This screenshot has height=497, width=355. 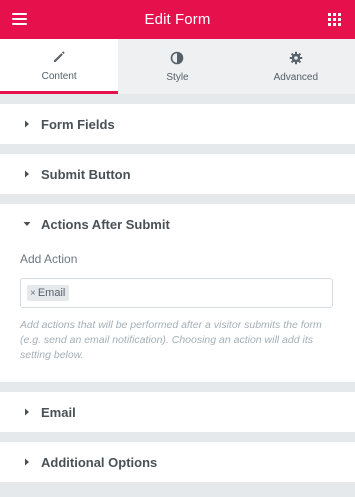 I want to click on add-action-label: Add Action, so click(x=49, y=259).